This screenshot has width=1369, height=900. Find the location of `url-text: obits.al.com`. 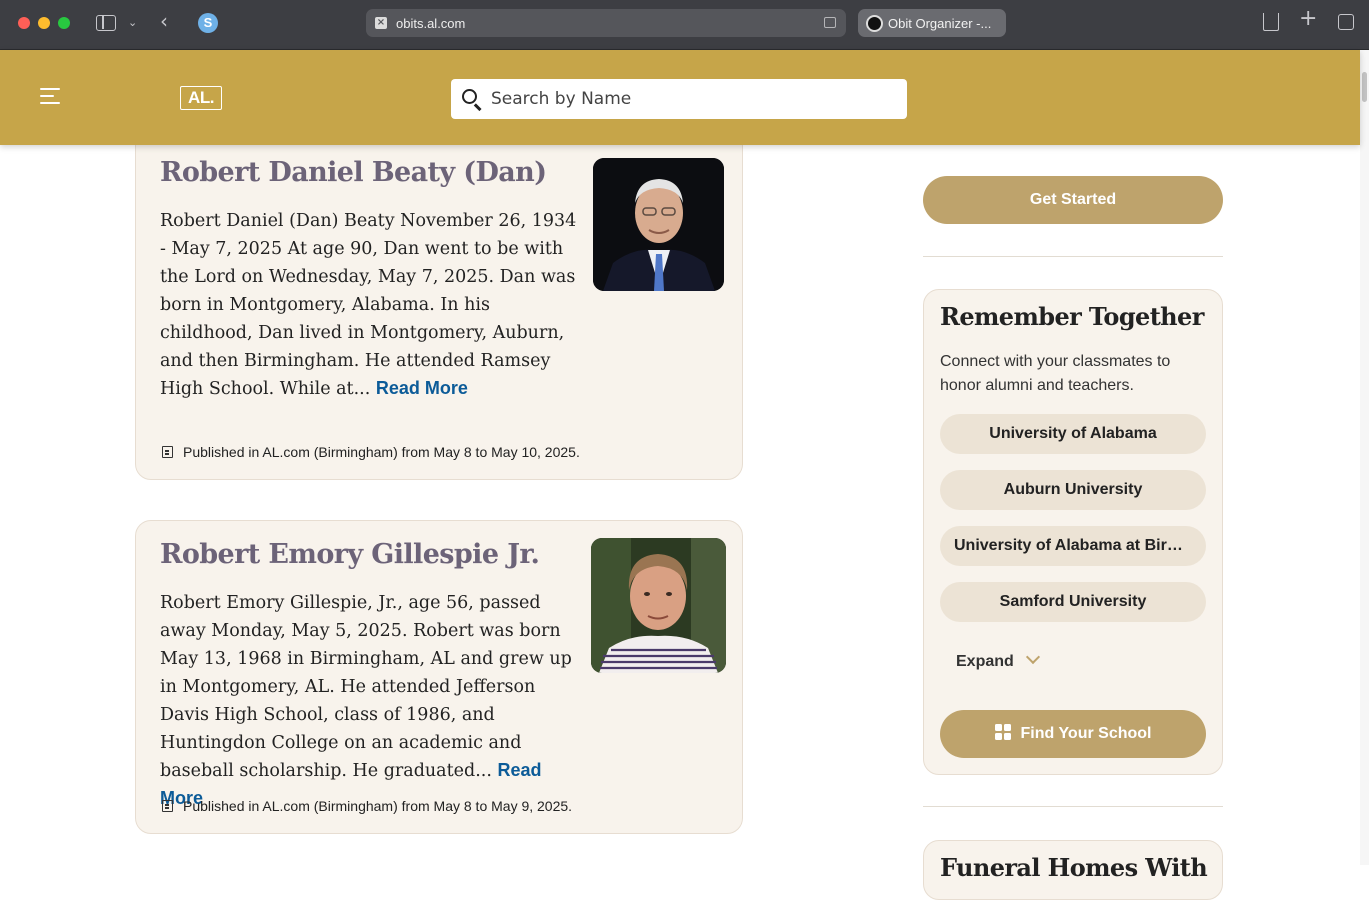

url-text: obits.al.com is located at coordinates (431, 23).